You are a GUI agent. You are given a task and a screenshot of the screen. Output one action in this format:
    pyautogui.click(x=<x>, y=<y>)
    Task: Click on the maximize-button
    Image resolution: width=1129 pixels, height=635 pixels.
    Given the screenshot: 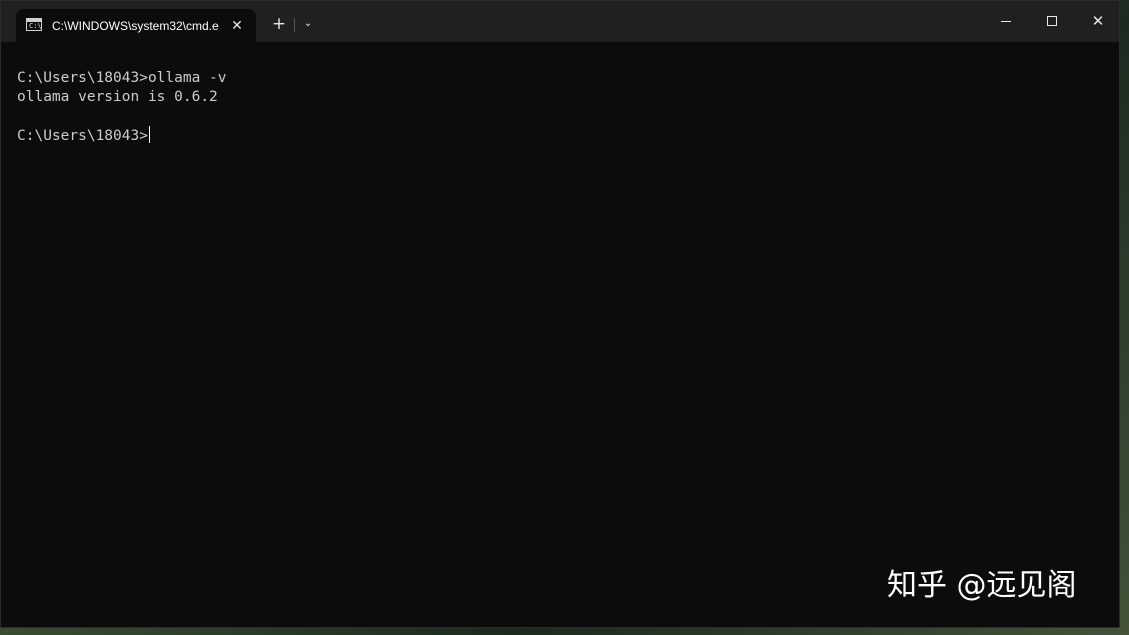 What is the action you would take?
    pyautogui.click(x=1052, y=21)
    